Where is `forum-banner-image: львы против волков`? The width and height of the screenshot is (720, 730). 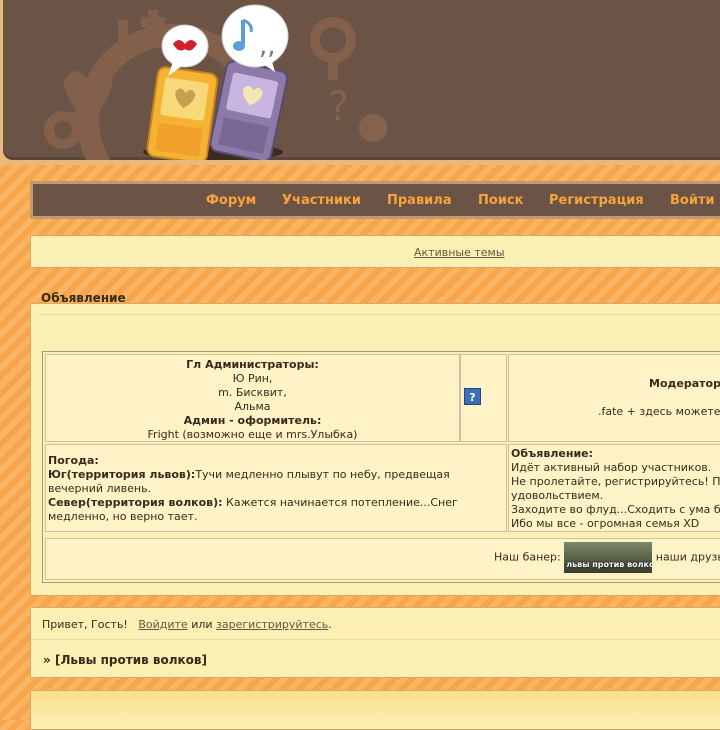 forum-banner-image: львы против волков is located at coordinates (608, 557).